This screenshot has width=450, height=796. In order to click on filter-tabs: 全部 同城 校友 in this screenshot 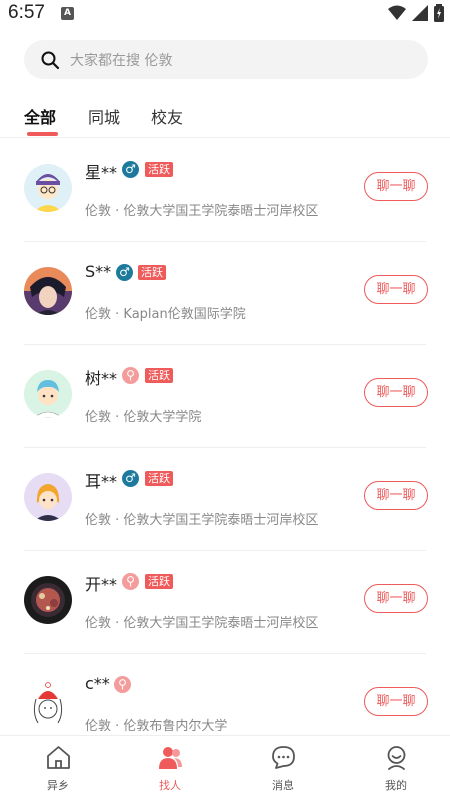, I will do `click(225, 118)`.